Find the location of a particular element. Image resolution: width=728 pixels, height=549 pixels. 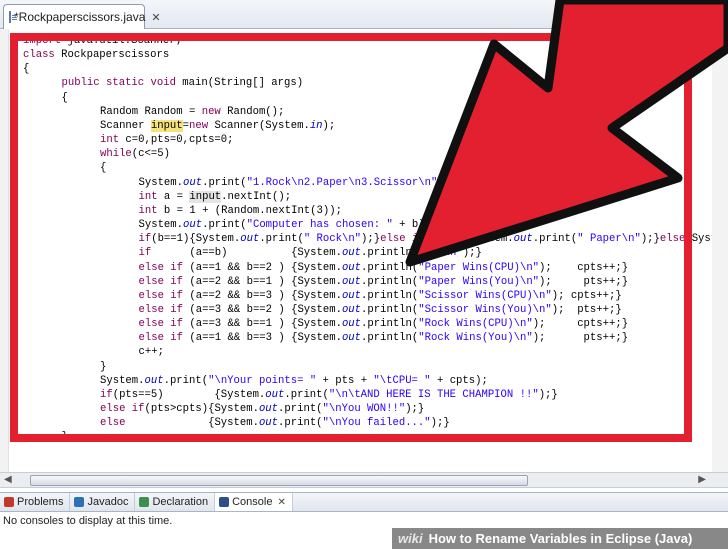

editor-tab-label: *Rockpaperscissors.java is located at coordinates (80, 17).